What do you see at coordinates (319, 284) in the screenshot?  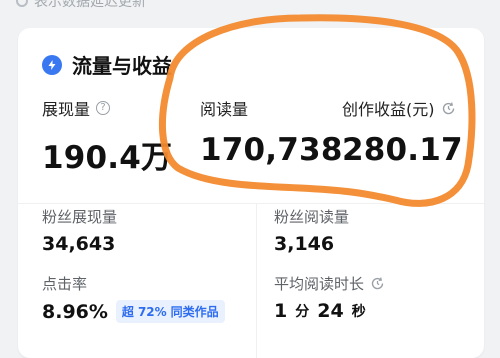 I see `avg-read-time-label-text: 平均阅读时长` at bounding box center [319, 284].